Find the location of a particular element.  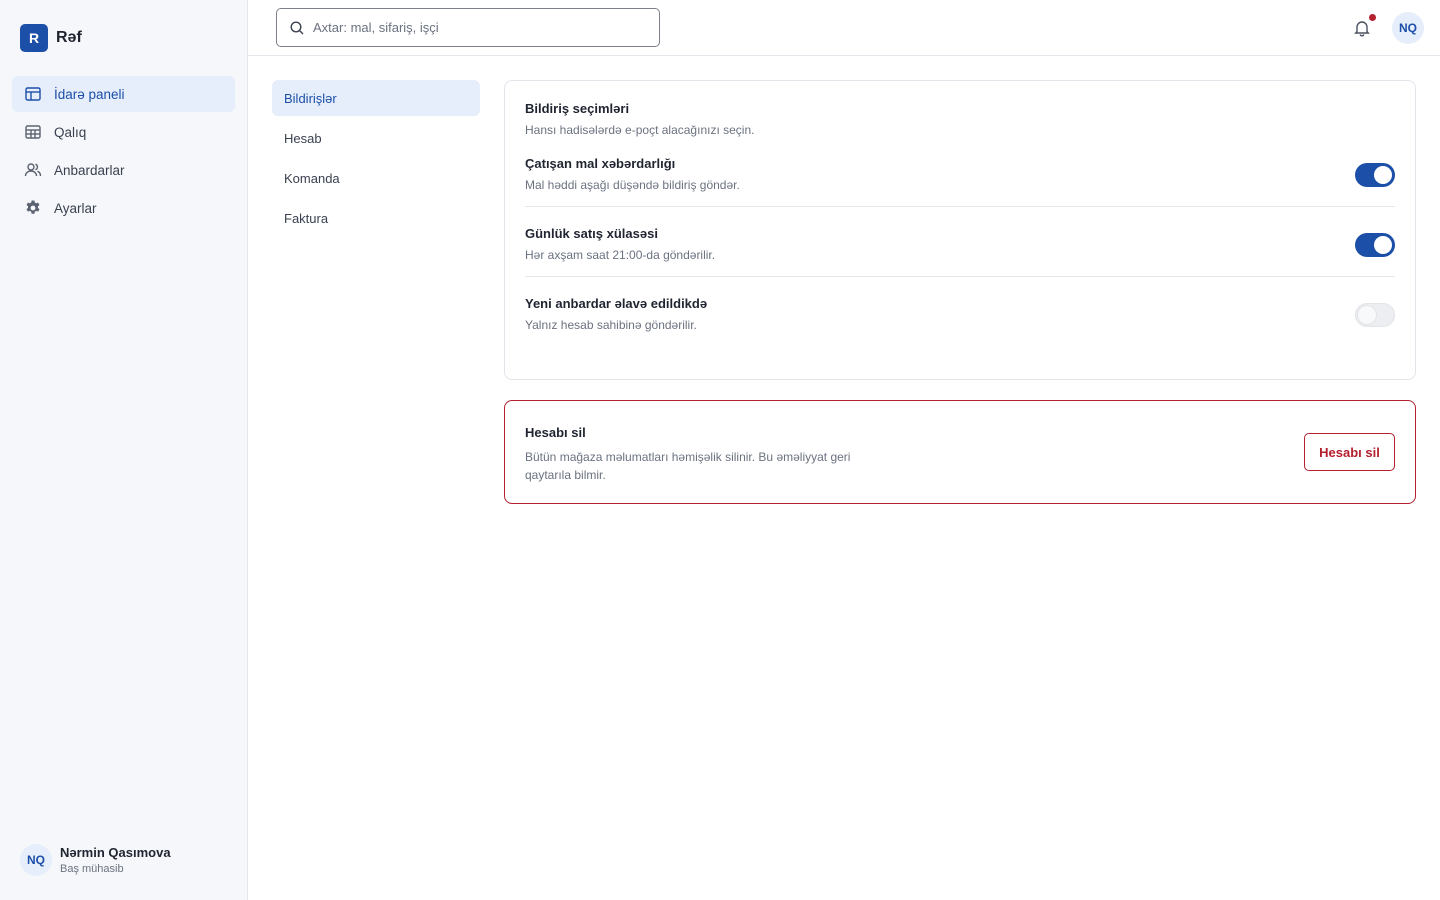

user-role: Baş mühasib is located at coordinates (92, 869).